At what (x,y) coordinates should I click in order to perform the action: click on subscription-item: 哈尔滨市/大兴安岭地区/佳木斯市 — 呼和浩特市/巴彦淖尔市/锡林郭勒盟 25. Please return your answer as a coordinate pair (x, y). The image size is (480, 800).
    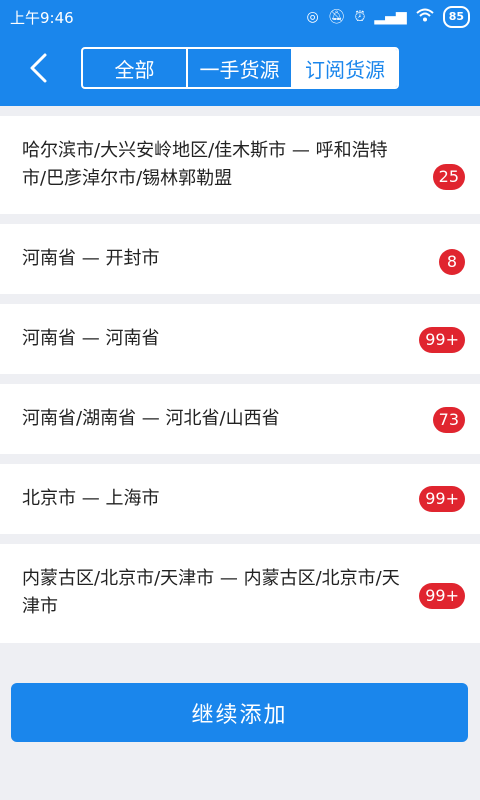
    Looking at the image, I should click on (240, 165).